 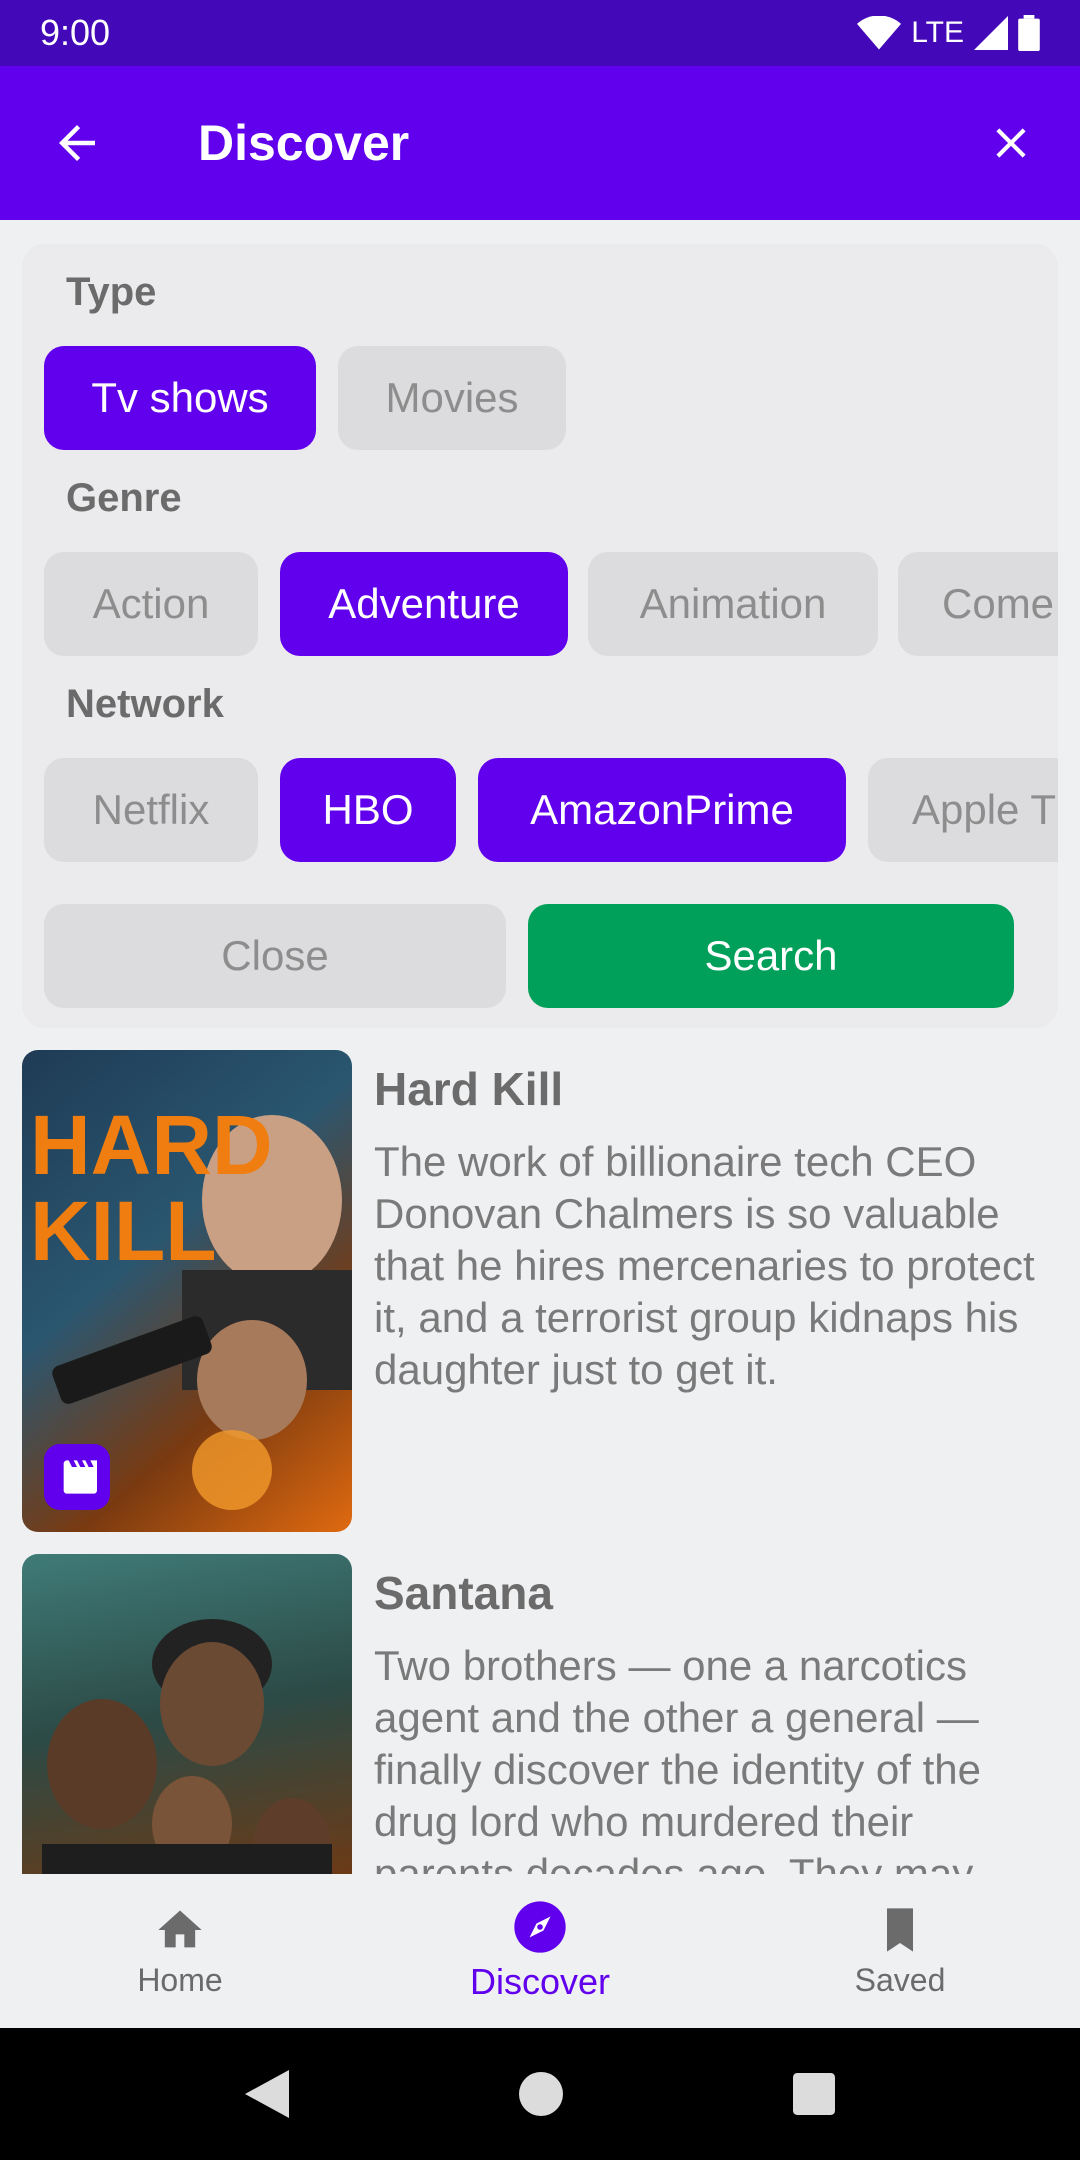 What do you see at coordinates (771, 956) in the screenshot?
I see `search-button: Search` at bounding box center [771, 956].